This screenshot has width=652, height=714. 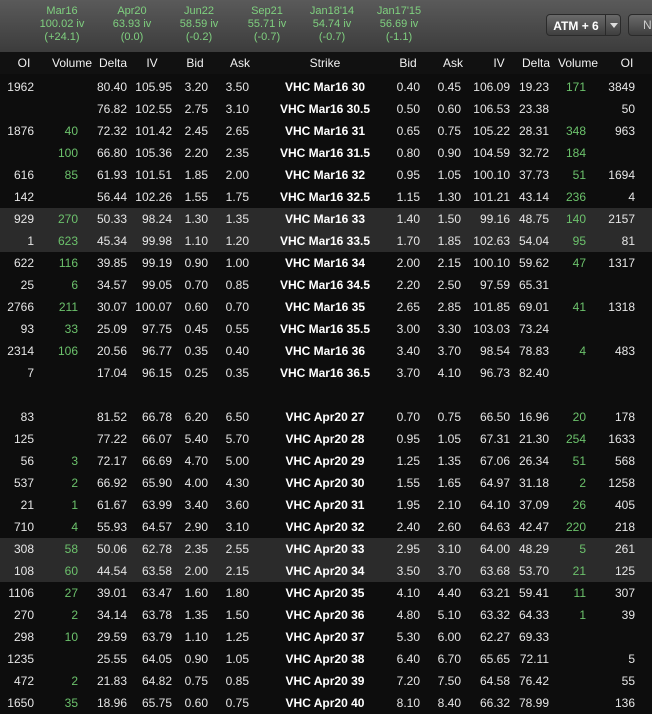 I want to click on cell-put-oi: 81, so click(x=628, y=241).